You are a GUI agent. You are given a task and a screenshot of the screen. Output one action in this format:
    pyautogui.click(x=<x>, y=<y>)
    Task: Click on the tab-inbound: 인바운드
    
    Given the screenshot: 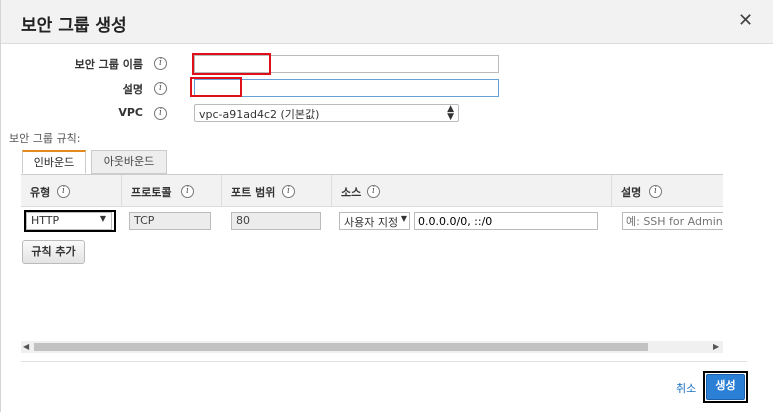 What is the action you would take?
    pyautogui.click(x=54, y=162)
    